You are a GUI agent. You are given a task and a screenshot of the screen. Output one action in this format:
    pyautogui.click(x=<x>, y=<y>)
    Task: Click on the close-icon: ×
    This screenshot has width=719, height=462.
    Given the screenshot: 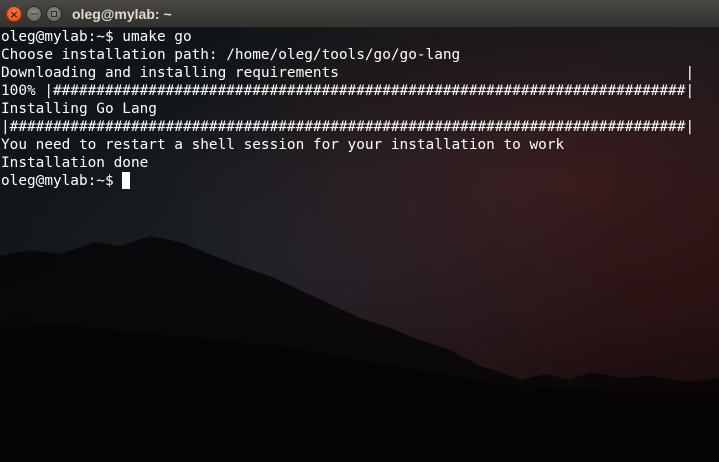 What is the action you would take?
    pyautogui.click(x=14, y=14)
    